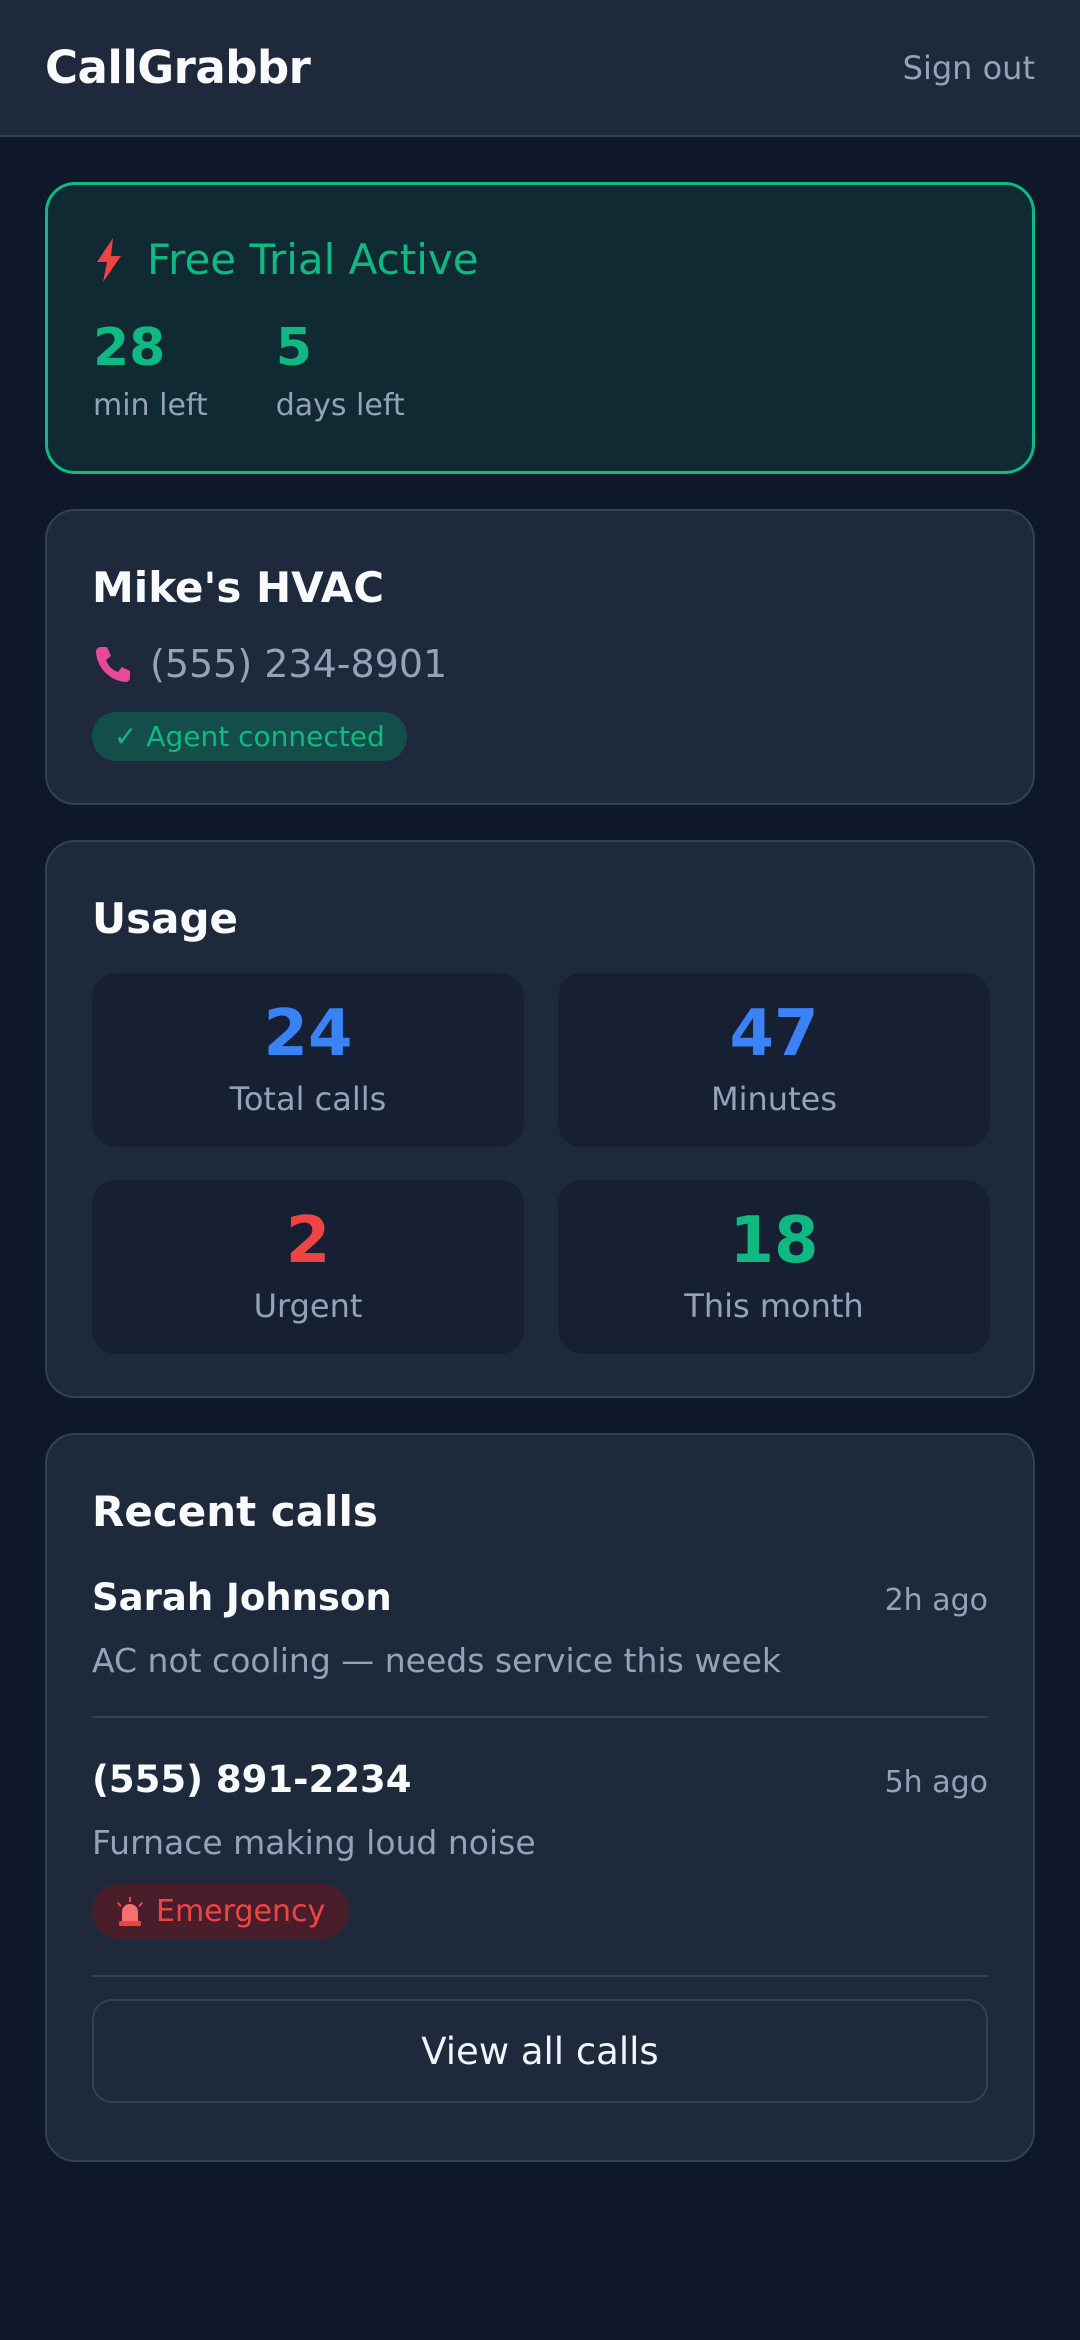 This screenshot has height=2340, width=1080. Describe the element at coordinates (129, 348) in the screenshot. I see `minutes-left-value: 28` at that location.